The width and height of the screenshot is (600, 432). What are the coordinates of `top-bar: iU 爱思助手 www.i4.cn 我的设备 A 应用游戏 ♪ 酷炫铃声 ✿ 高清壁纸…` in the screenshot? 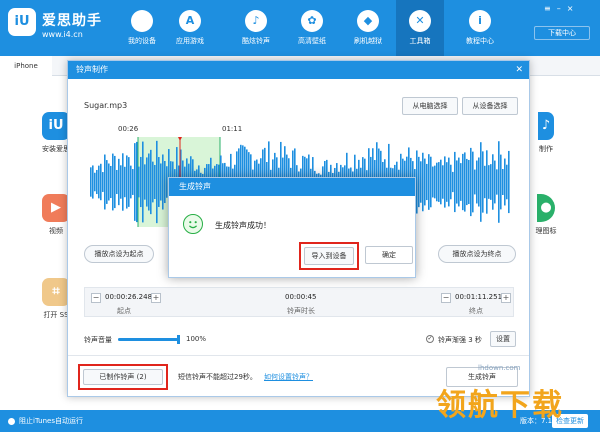 It's located at (300, 28).